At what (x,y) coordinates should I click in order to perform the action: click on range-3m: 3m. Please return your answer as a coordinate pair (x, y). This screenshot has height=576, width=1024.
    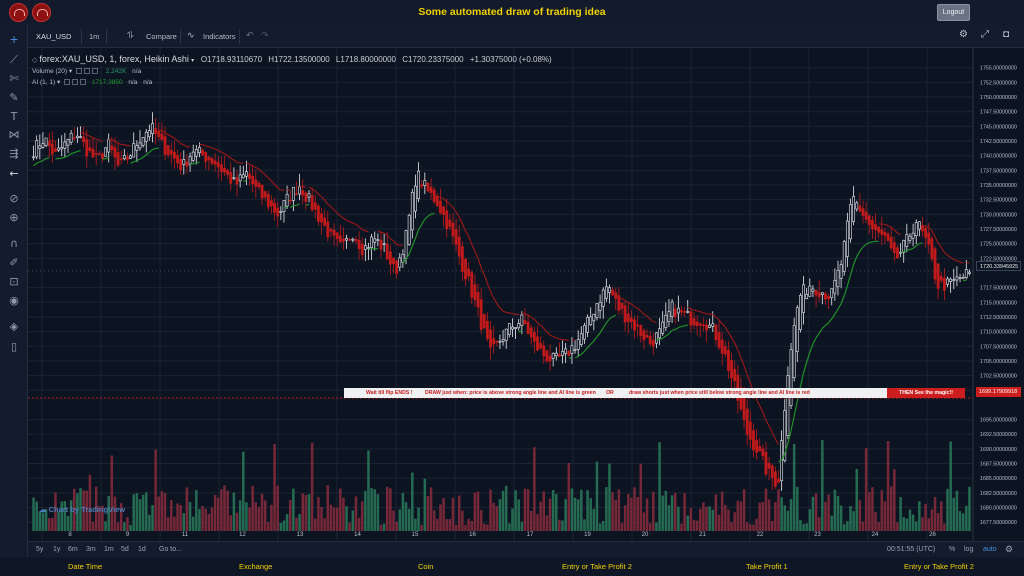
    Looking at the image, I should click on (91, 549).